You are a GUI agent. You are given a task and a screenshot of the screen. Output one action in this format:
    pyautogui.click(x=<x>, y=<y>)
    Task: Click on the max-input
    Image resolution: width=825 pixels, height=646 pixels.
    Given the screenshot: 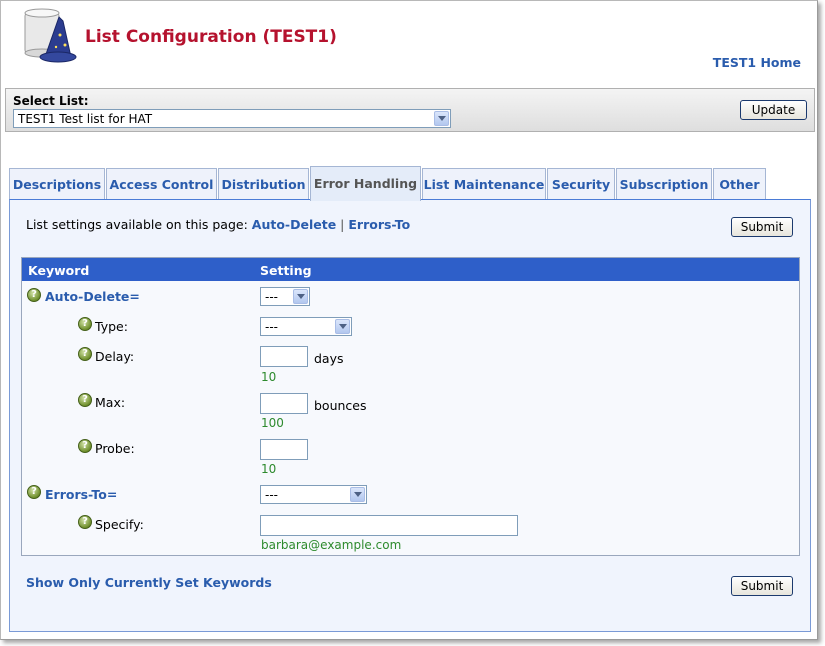 What is the action you would take?
    pyautogui.click(x=284, y=403)
    